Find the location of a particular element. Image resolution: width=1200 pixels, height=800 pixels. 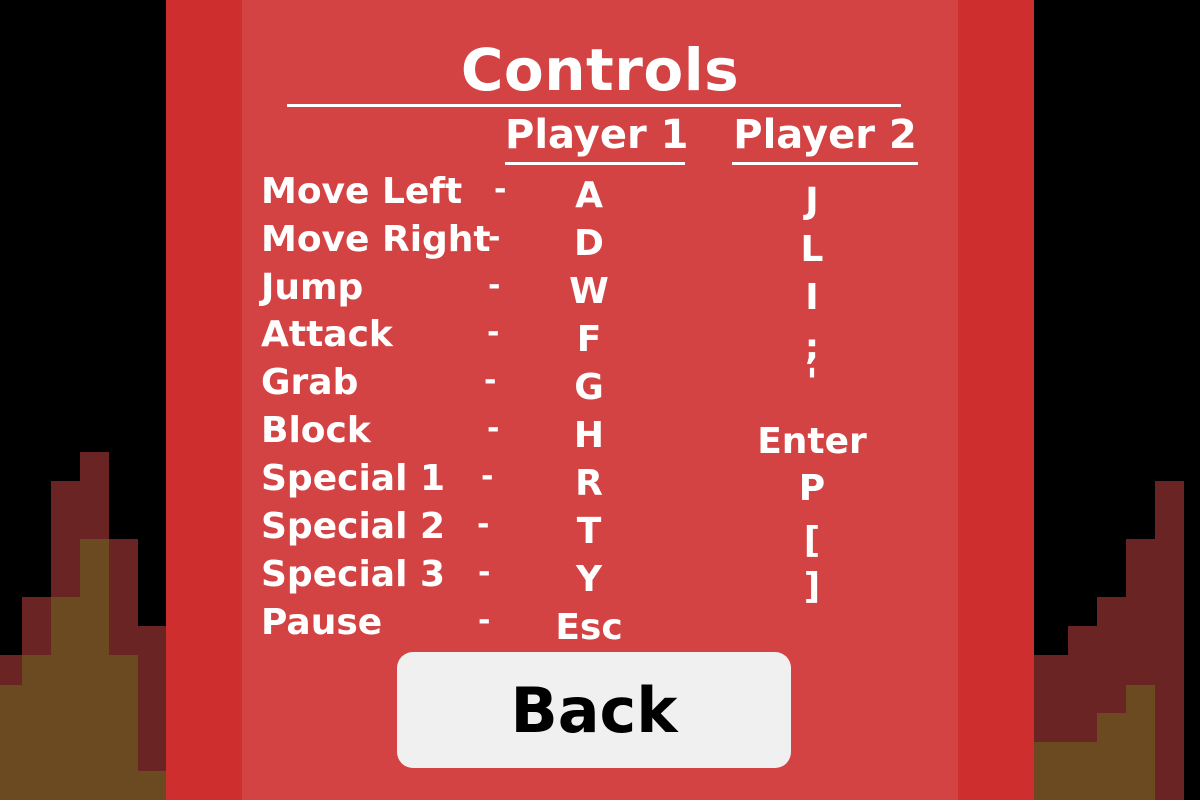

player-1-key: D is located at coordinates (589, 243).